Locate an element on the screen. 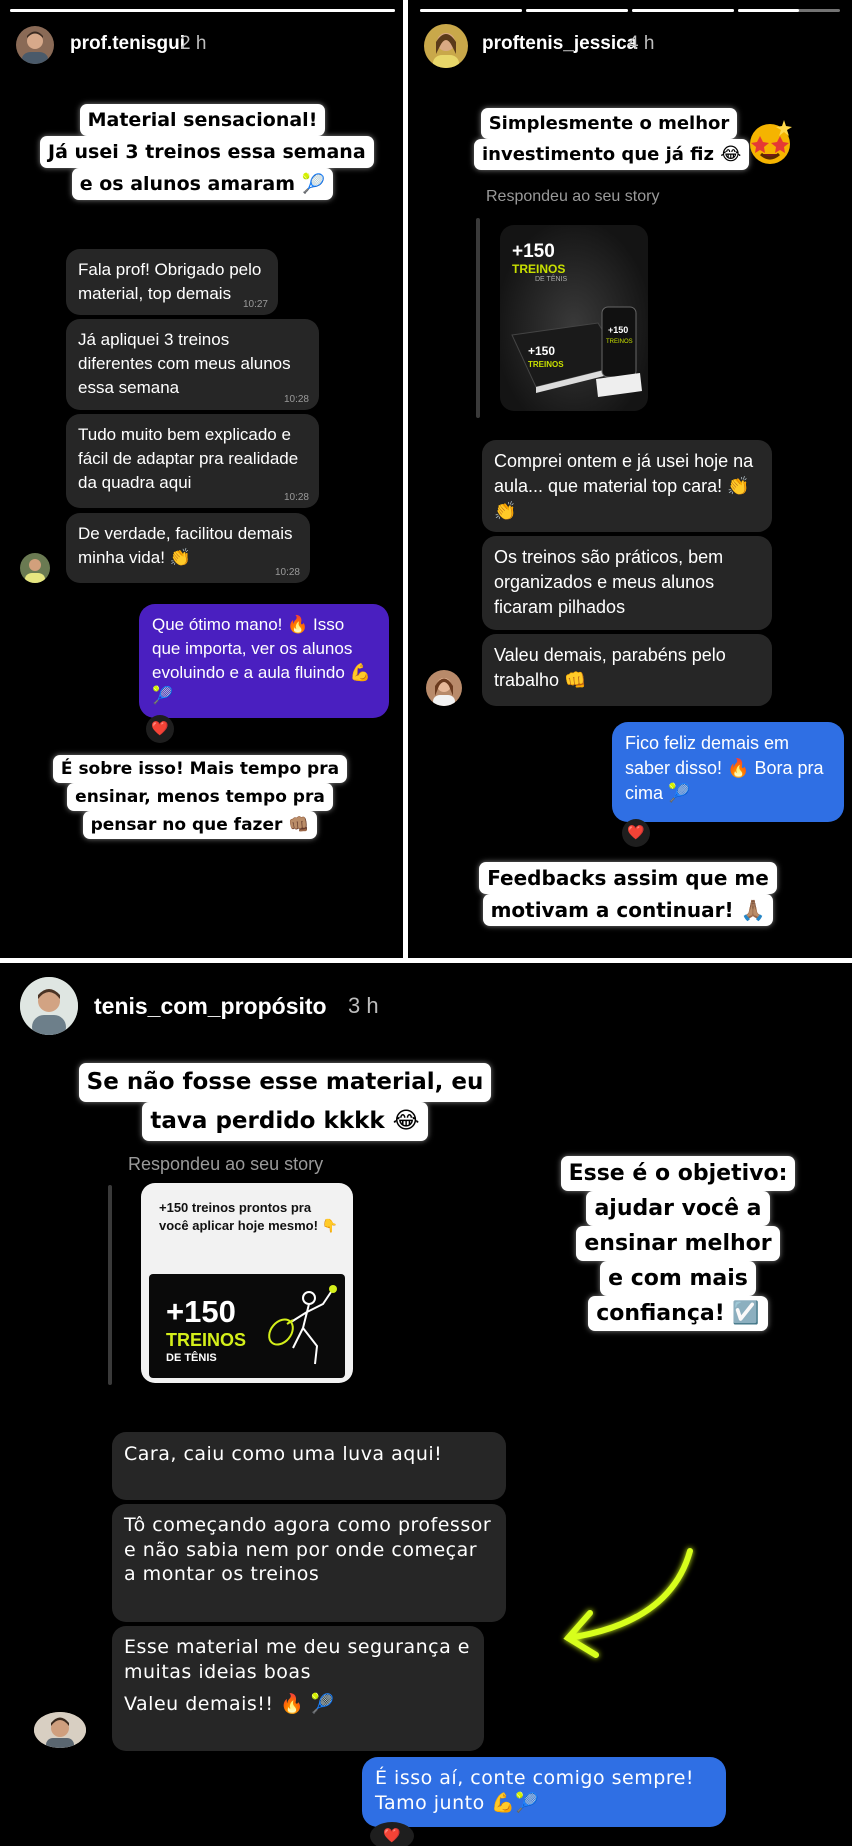  message-bubble: Cara, caiu como uma luva aqui! is located at coordinates (309, 1466).